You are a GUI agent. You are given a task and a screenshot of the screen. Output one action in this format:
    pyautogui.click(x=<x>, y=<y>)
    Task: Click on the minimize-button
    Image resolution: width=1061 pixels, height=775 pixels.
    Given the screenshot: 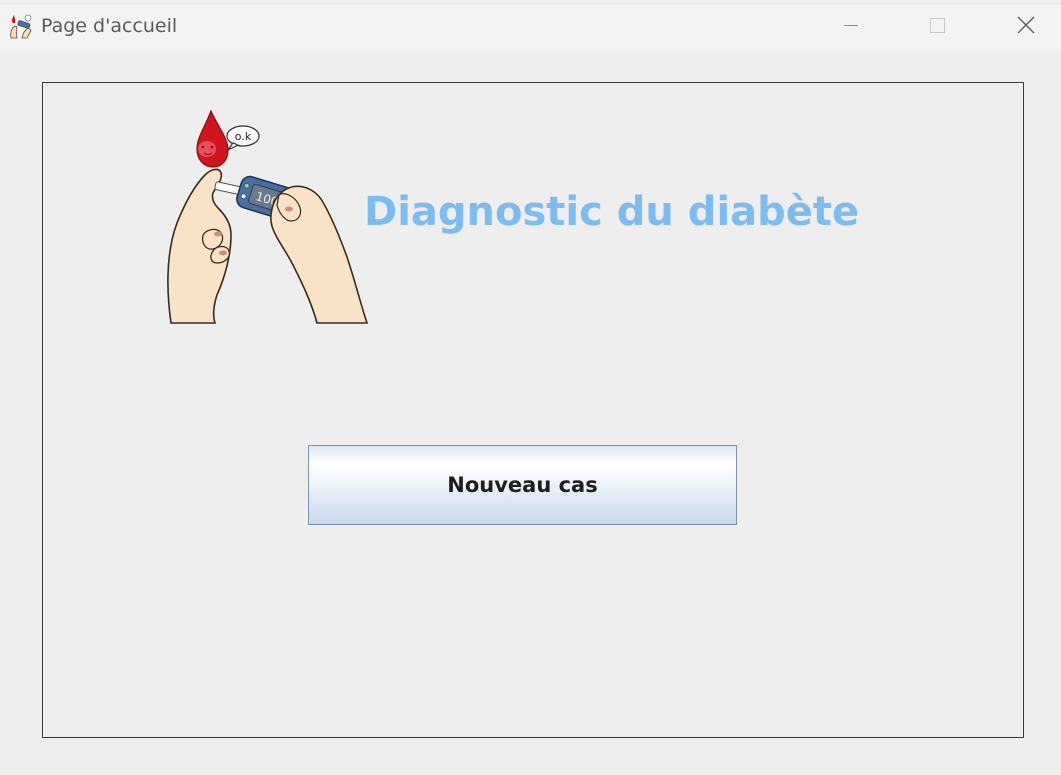 What is the action you would take?
    pyautogui.click(x=851, y=27)
    